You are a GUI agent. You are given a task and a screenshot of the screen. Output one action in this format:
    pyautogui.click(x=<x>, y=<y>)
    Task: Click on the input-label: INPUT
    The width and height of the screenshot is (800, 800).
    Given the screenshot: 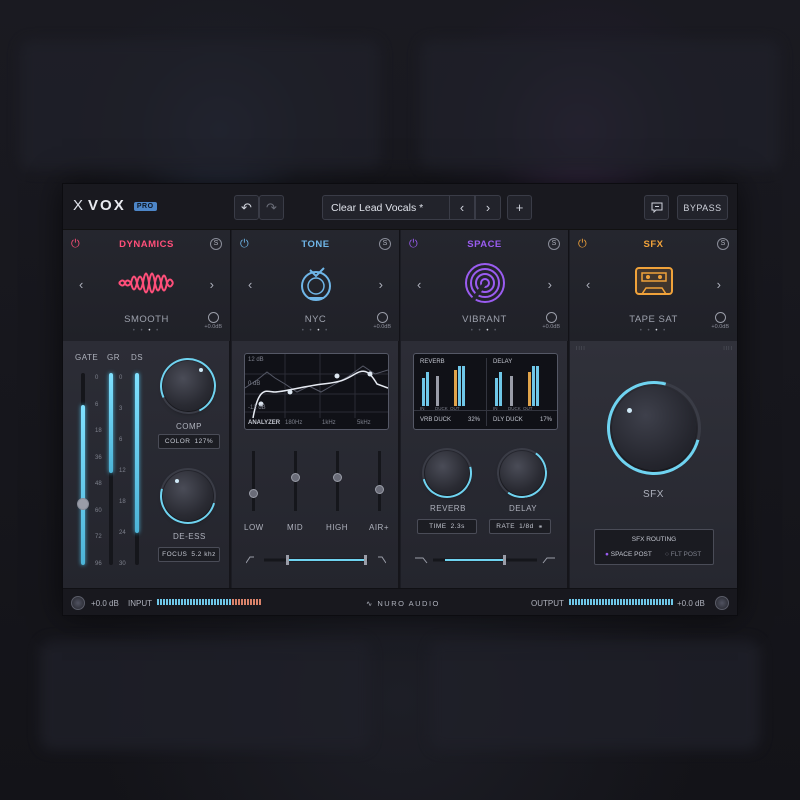 What is the action you would take?
    pyautogui.click(x=140, y=603)
    